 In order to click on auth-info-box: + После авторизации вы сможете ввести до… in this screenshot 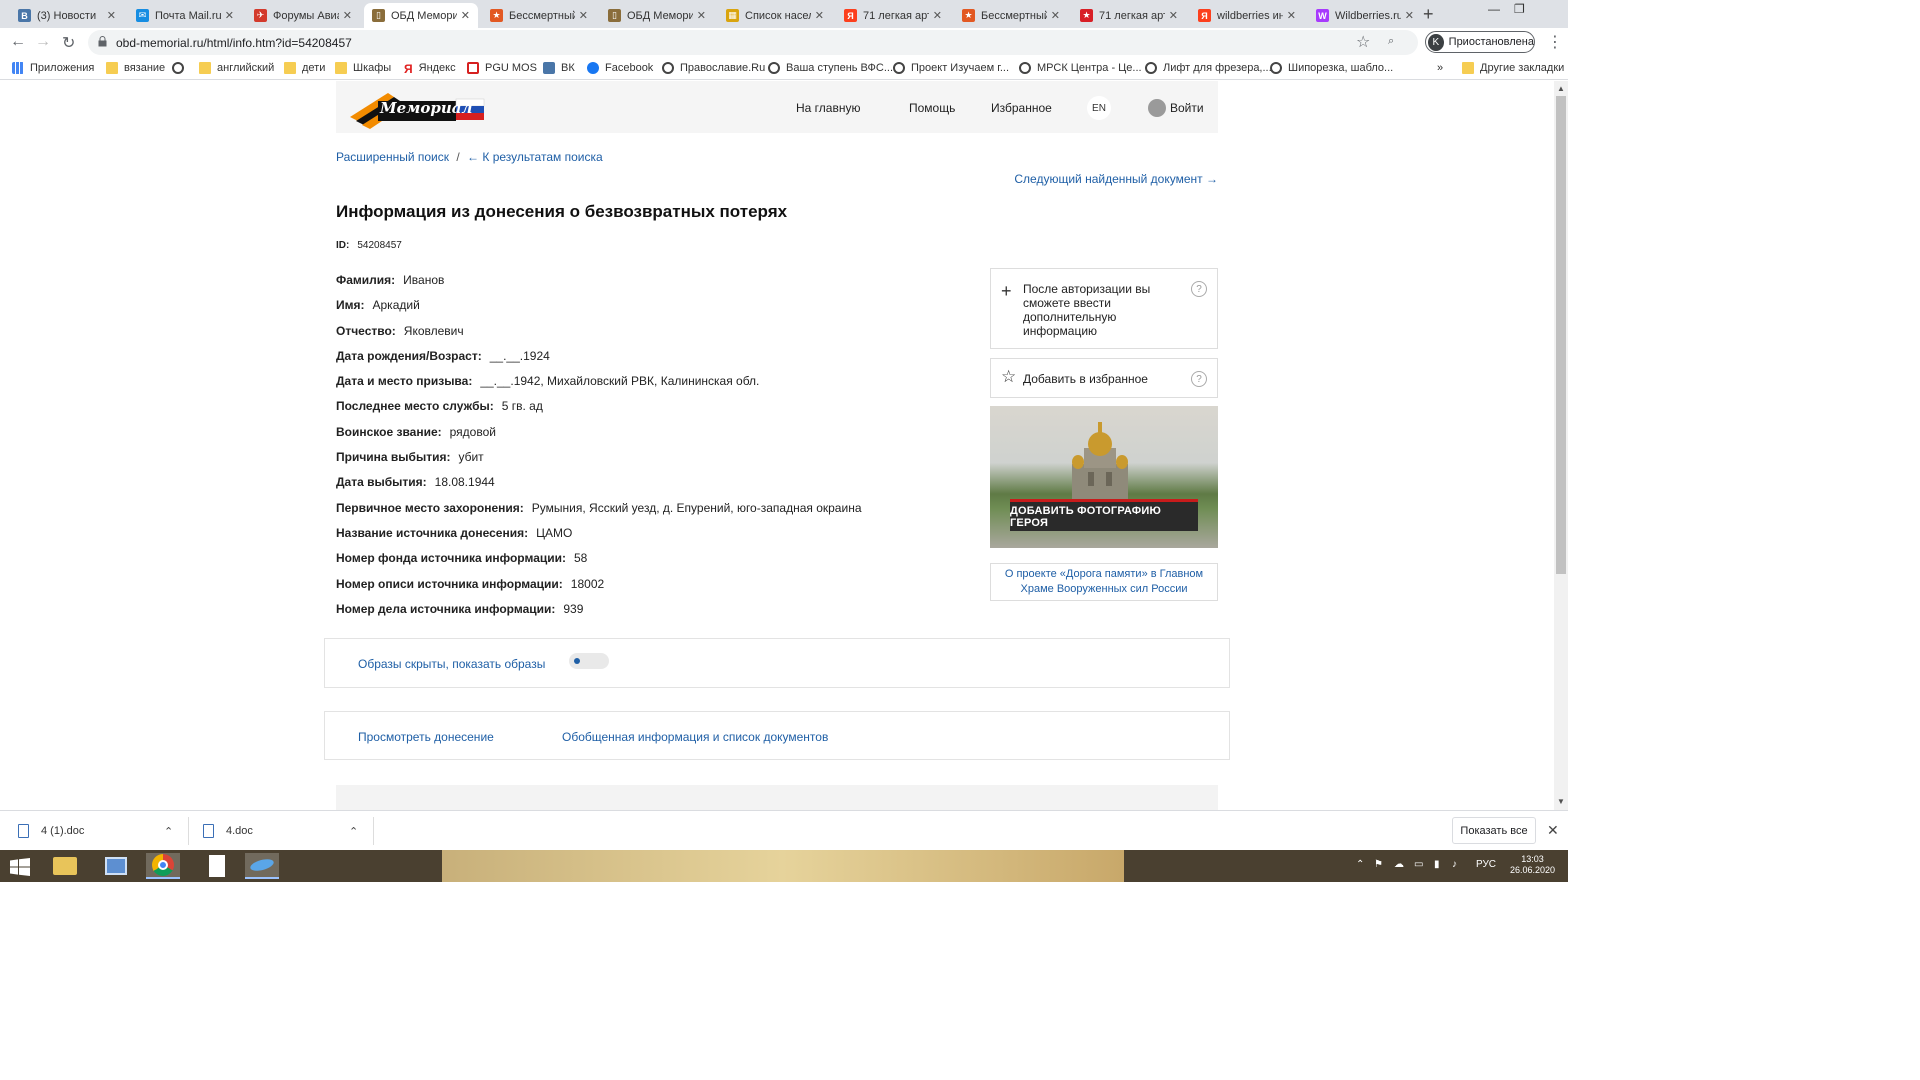, I will do `click(1104, 308)`.